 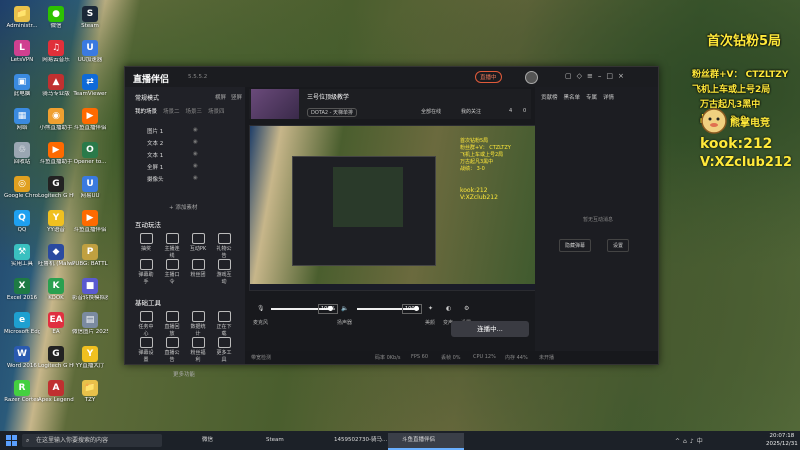 What do you see at coordinates (582, 76) in the screenshot?
I see `gift-icon: ◇` at bounding box center [582, 76].